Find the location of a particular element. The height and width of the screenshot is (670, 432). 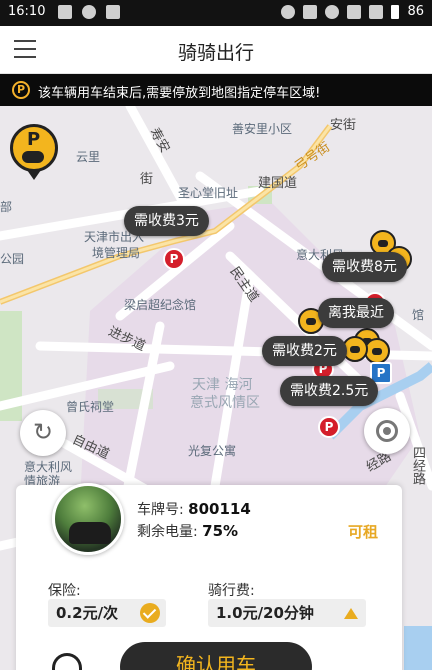

app-header: 骑骑出行 is located at coordinates (216, 50).